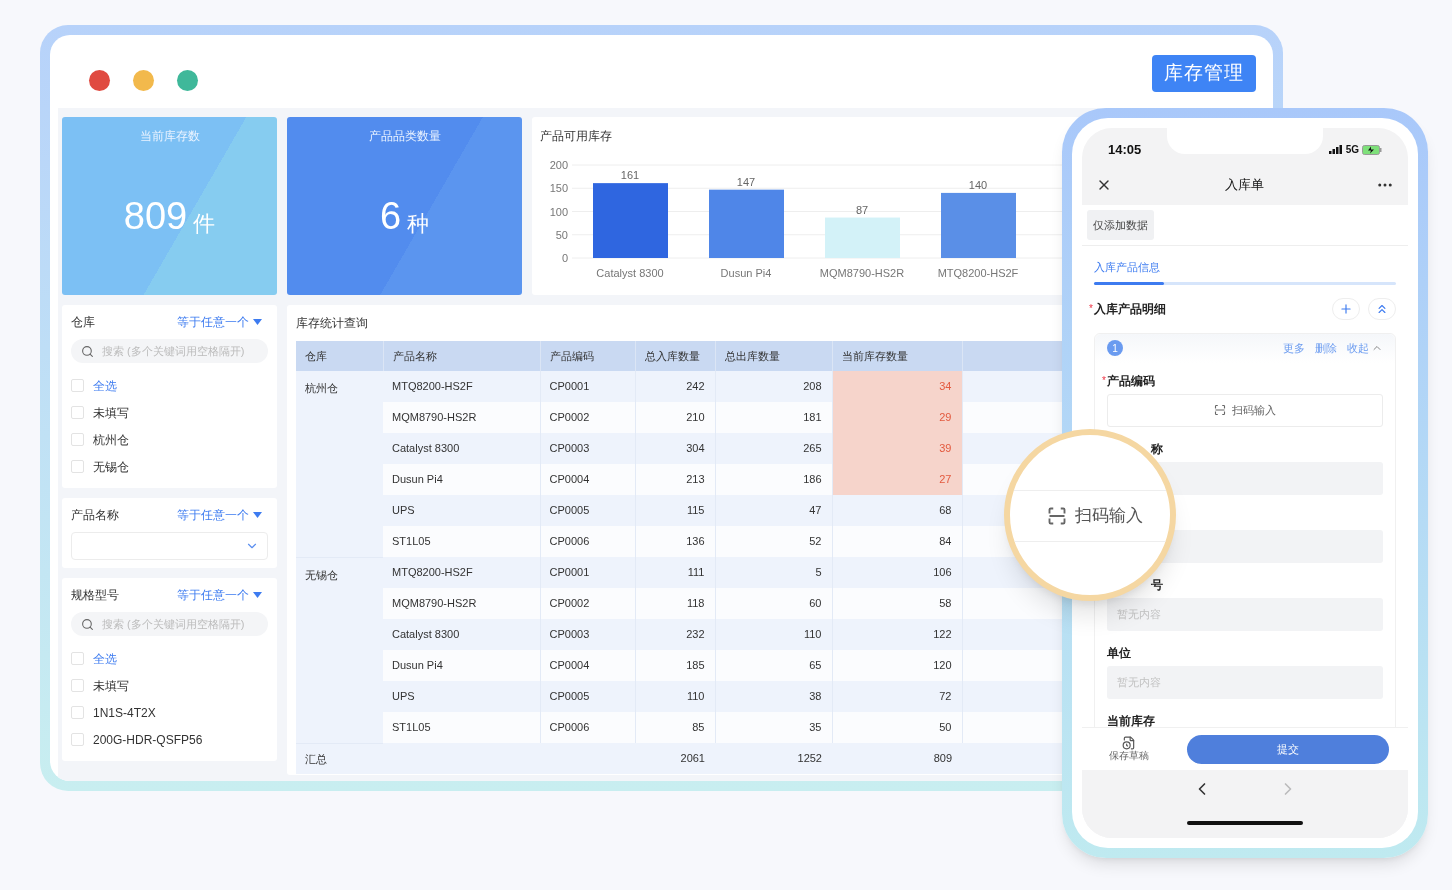  Describe the element at coordinates (1335, 149) in the screenshot. I see `signal-icon` at that location.